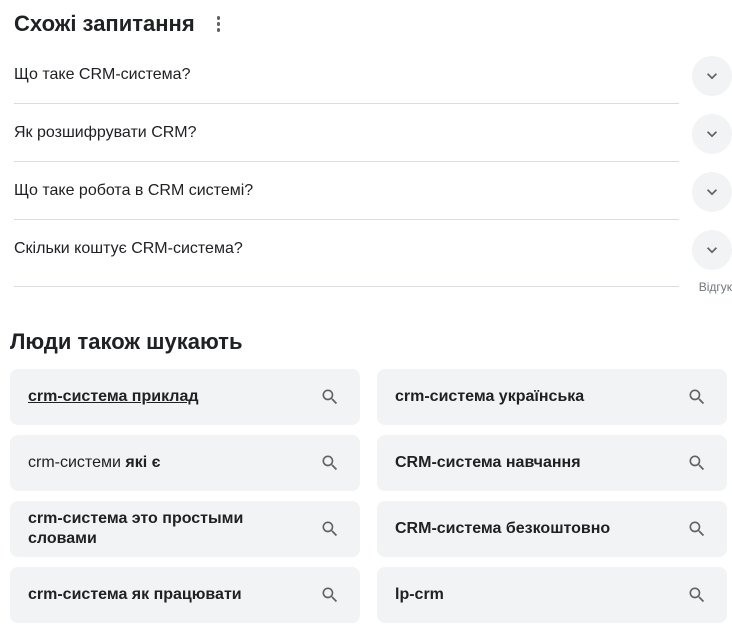  What do you see at coordinates (490, 396) in the screenshot?
I see `chip-text: crm-система українська` at bounding box center [490, 396].